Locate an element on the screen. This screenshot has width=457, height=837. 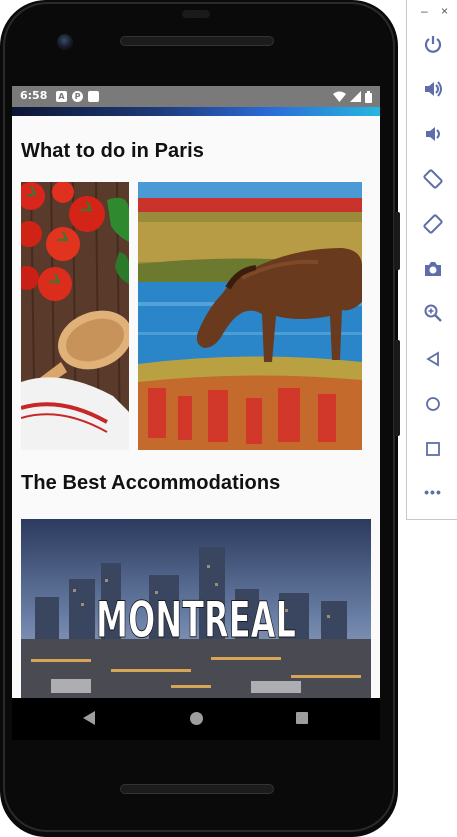
back-icon is located at coordinates (89, 718).